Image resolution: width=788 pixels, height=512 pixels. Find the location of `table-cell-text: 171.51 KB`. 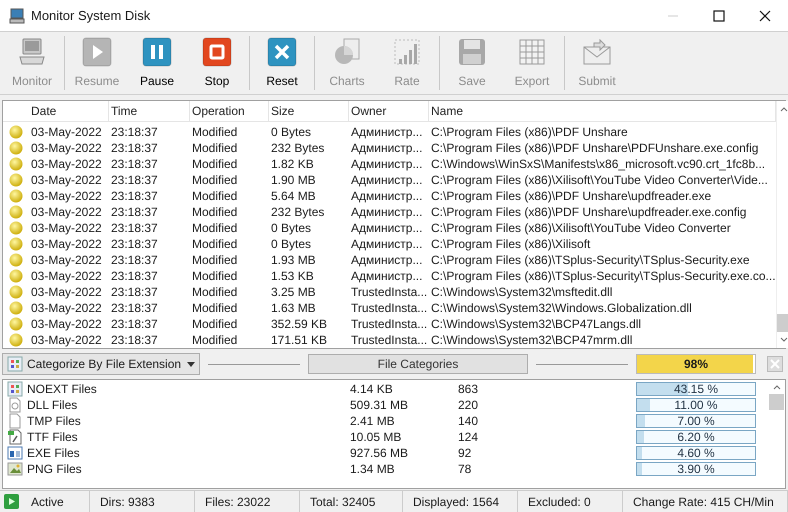

table-cell-text: 171.51 KB is located at coordinates (299, 340).